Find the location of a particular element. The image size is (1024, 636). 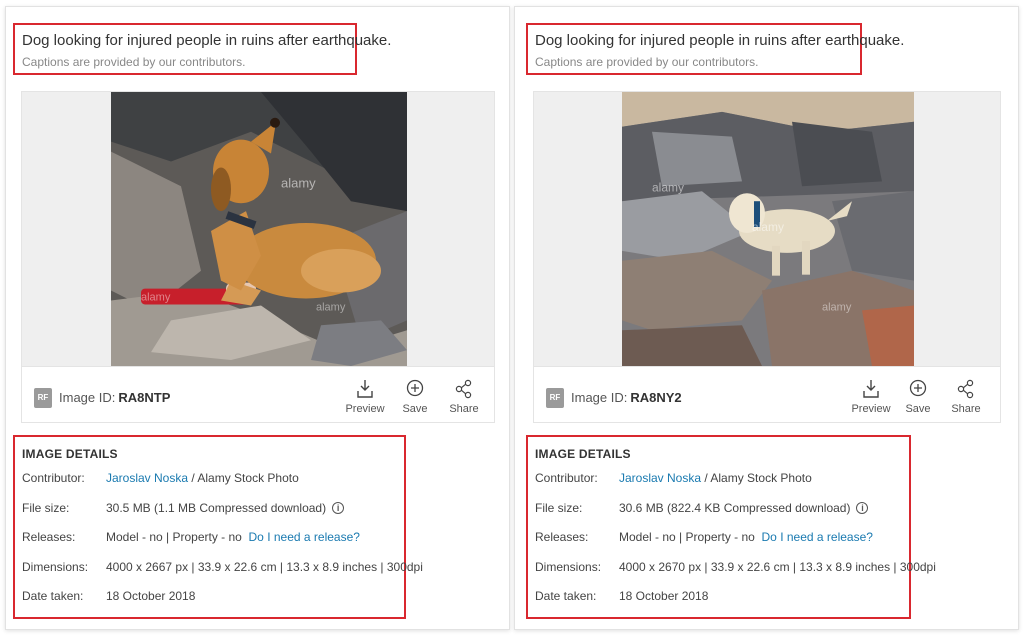

file-size-value: 30.6 MB (822.4 KB Compressed download) is located at coordinates (735, 507).